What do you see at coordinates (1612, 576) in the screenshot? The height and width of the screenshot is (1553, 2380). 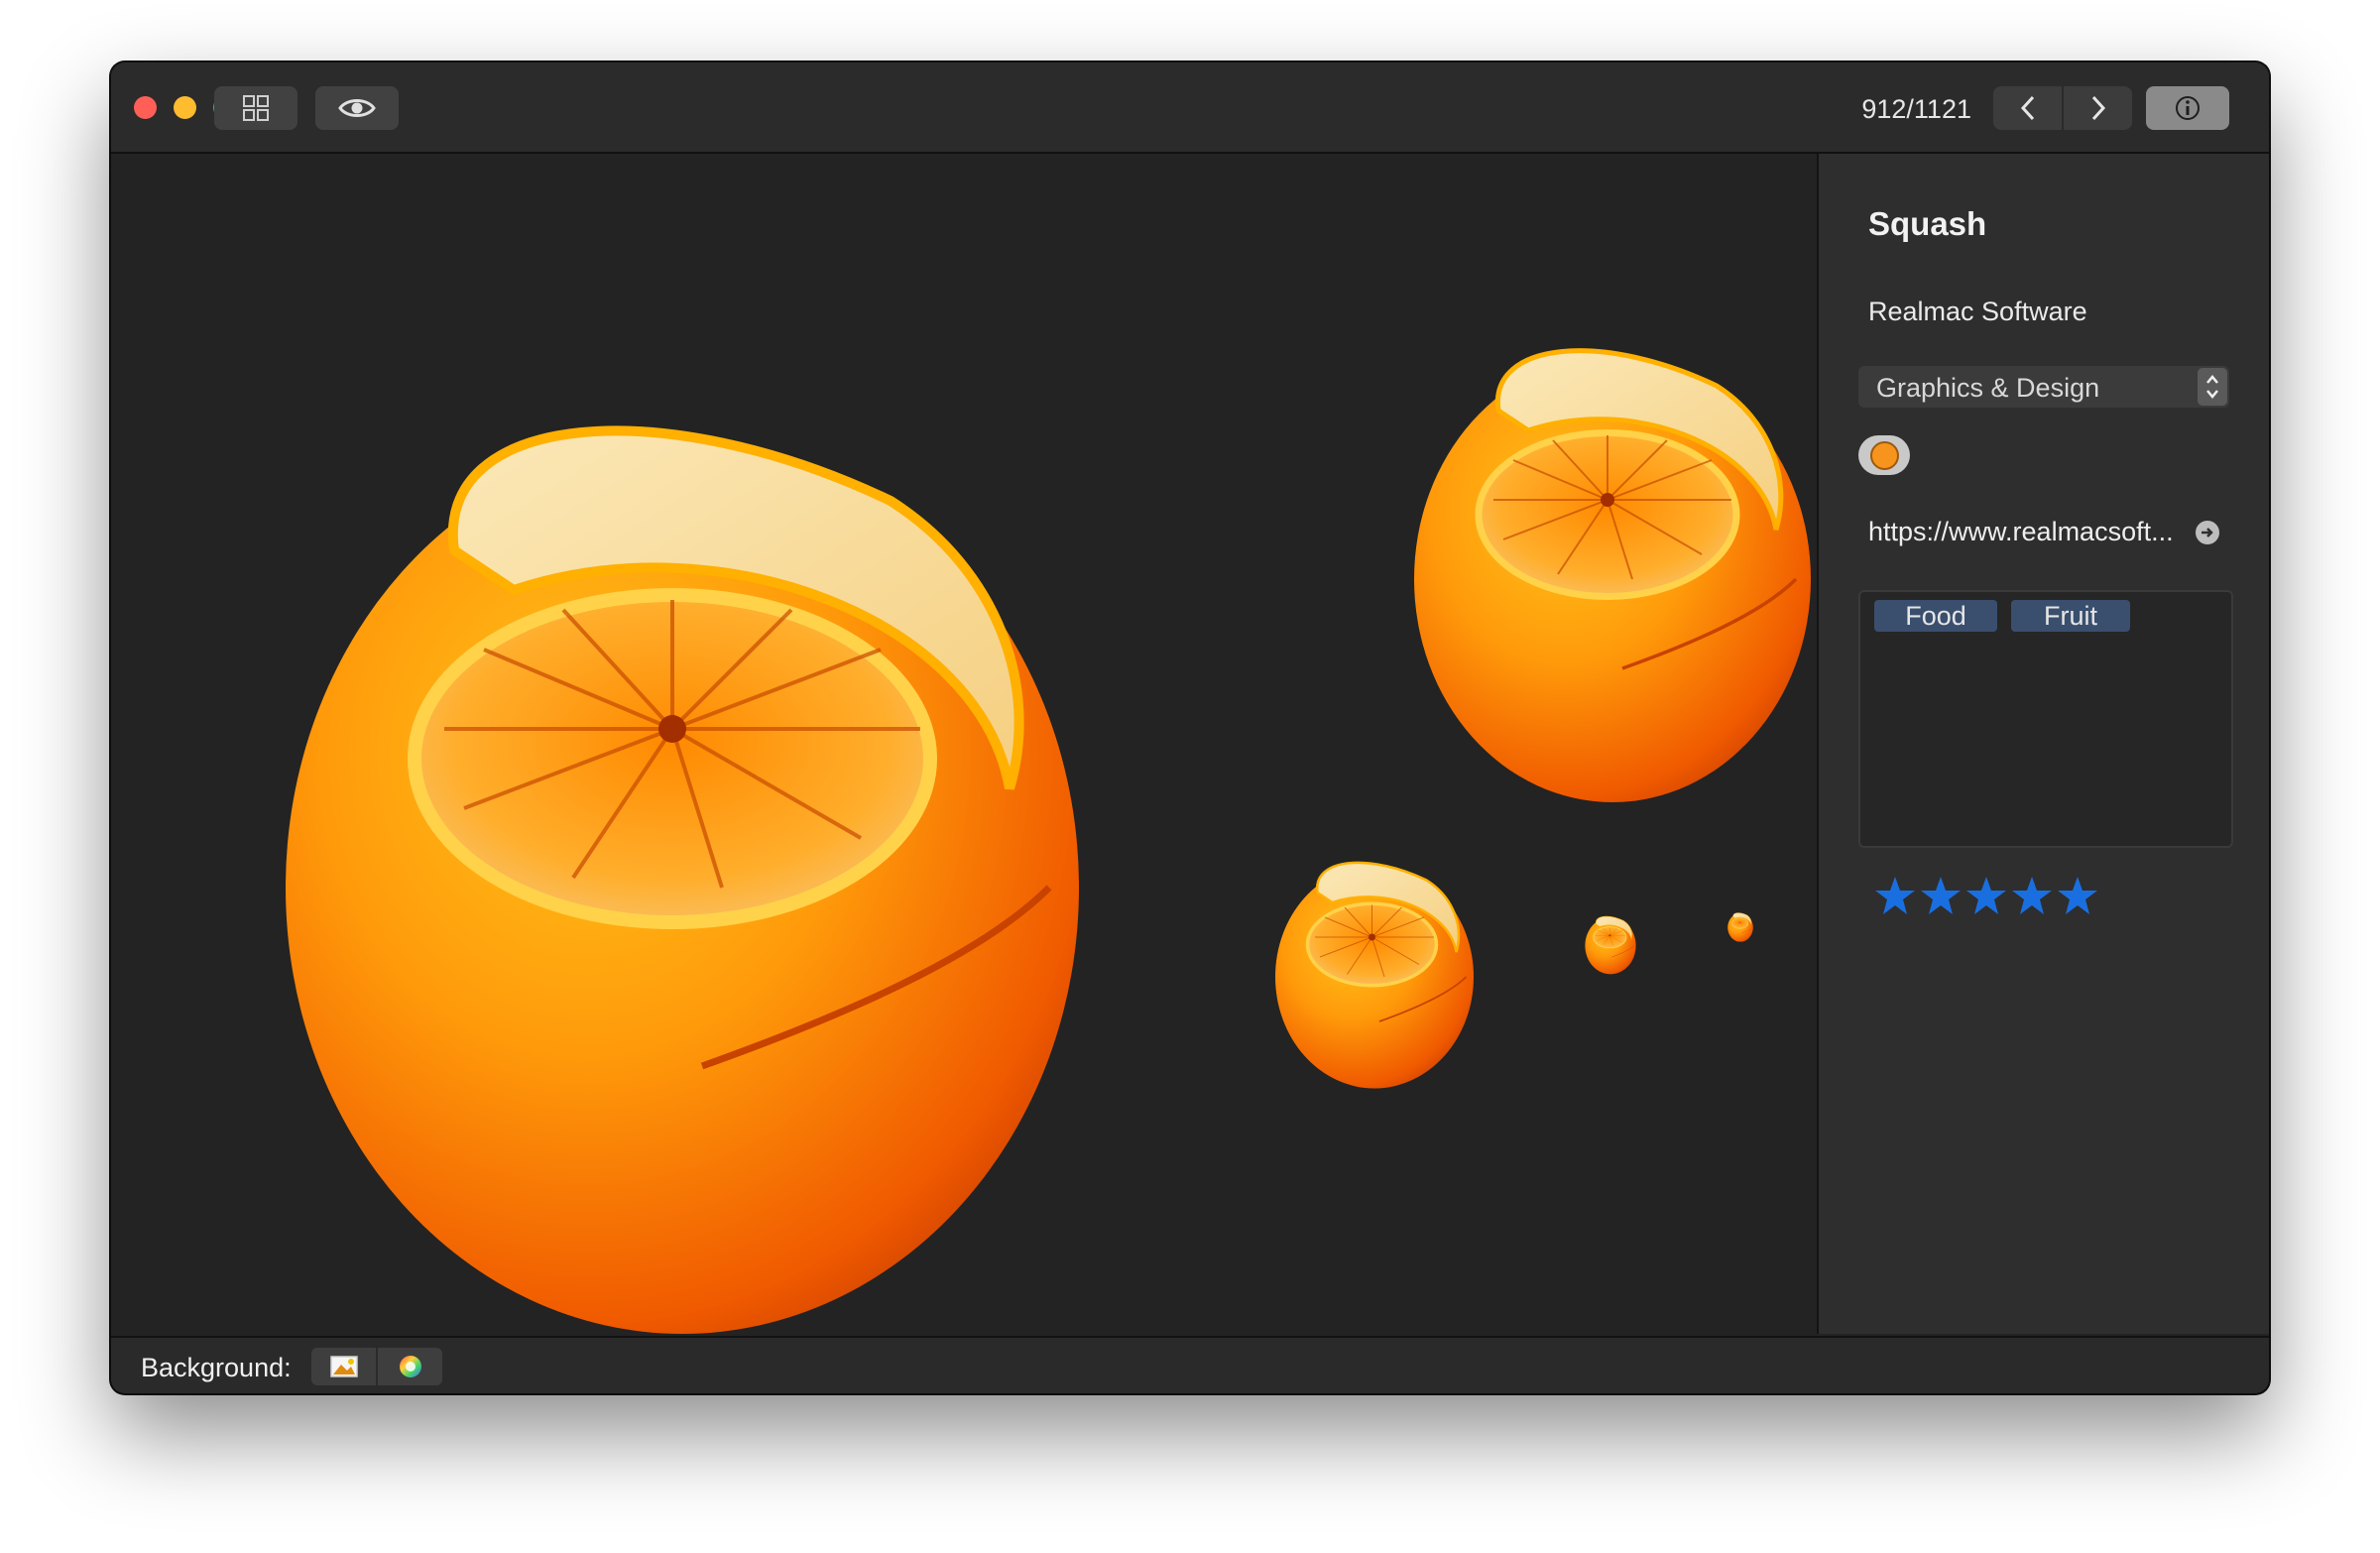 I see `orange-icon-medium` at bounding box center [1612, 576].